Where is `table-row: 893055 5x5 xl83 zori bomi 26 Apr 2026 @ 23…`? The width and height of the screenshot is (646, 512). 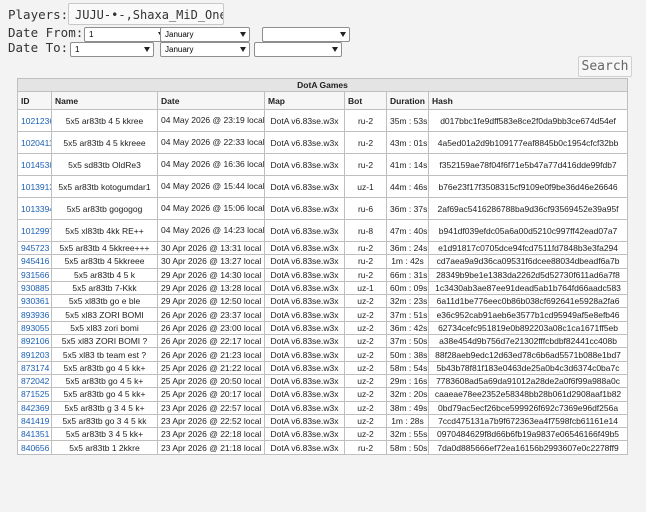
table-row: 893055 5x5 xl83 zori bomi 26 Apr 2026 @ 23… is located at coordinates (323, 328).